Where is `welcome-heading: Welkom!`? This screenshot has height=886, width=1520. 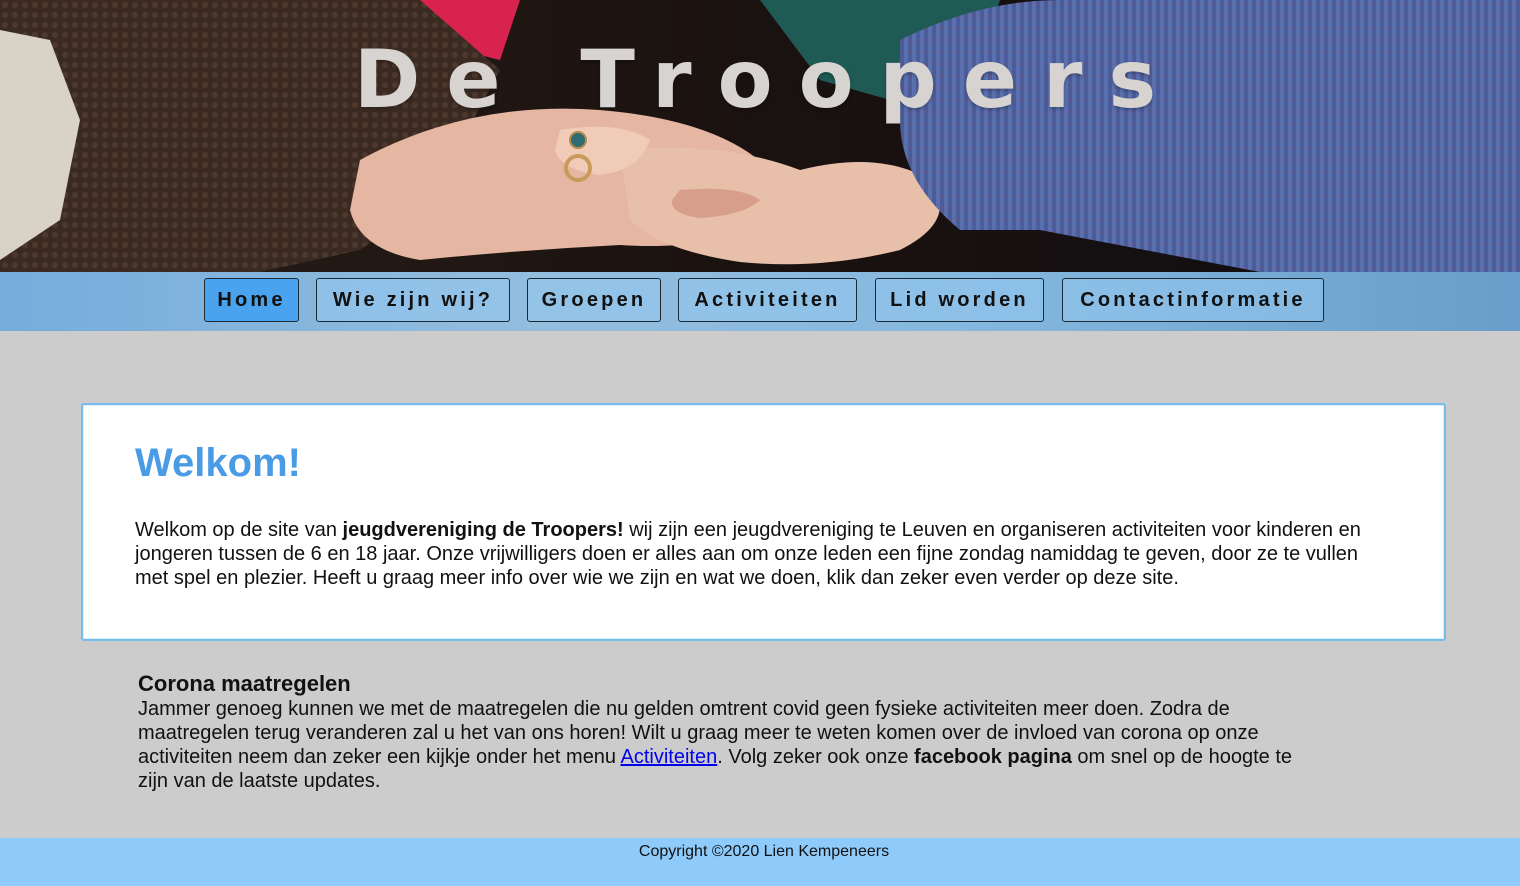 welcome-heading: Welkom! is located at coordinates (218, 463).